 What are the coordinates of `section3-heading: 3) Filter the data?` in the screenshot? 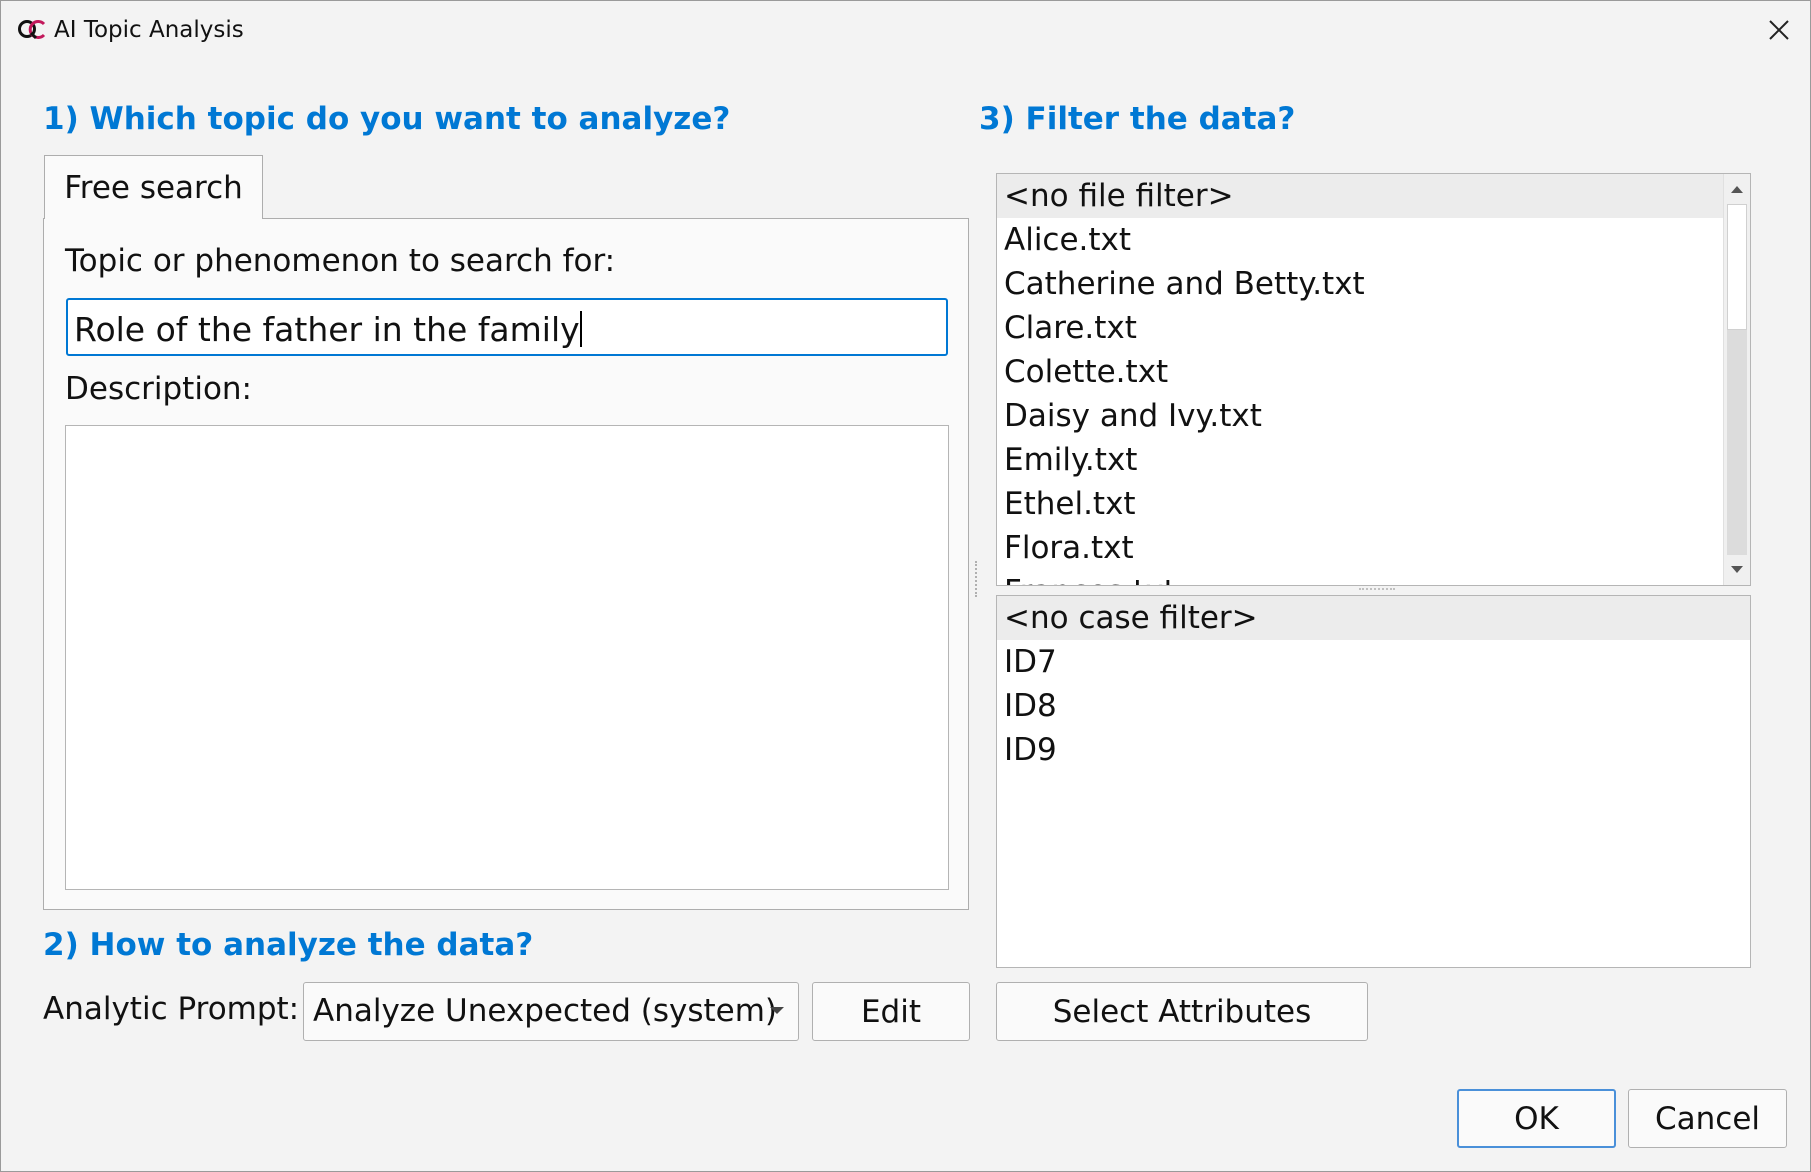 It's located at (1137, 119).